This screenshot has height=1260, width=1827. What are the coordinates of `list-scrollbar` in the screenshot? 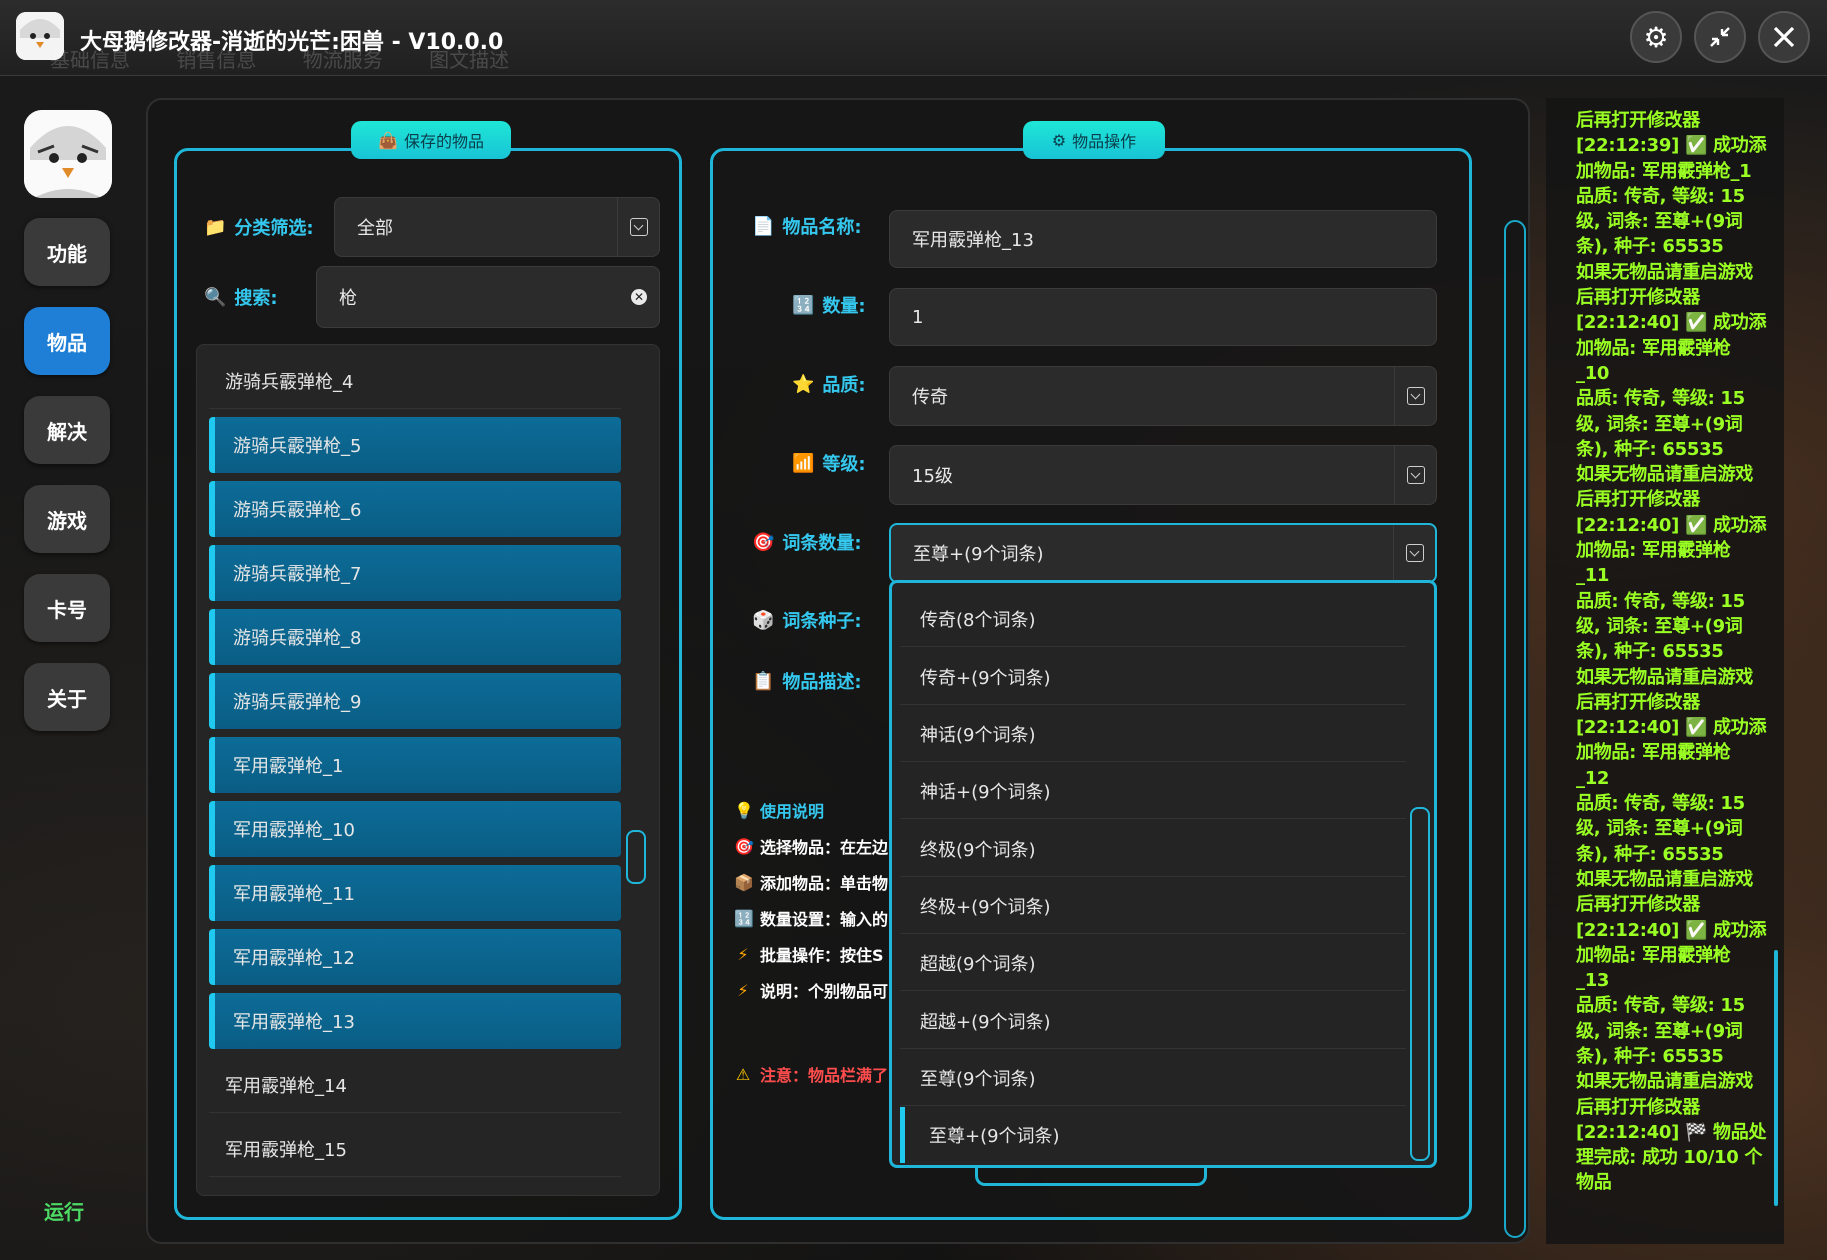 It's located at (636, 857).